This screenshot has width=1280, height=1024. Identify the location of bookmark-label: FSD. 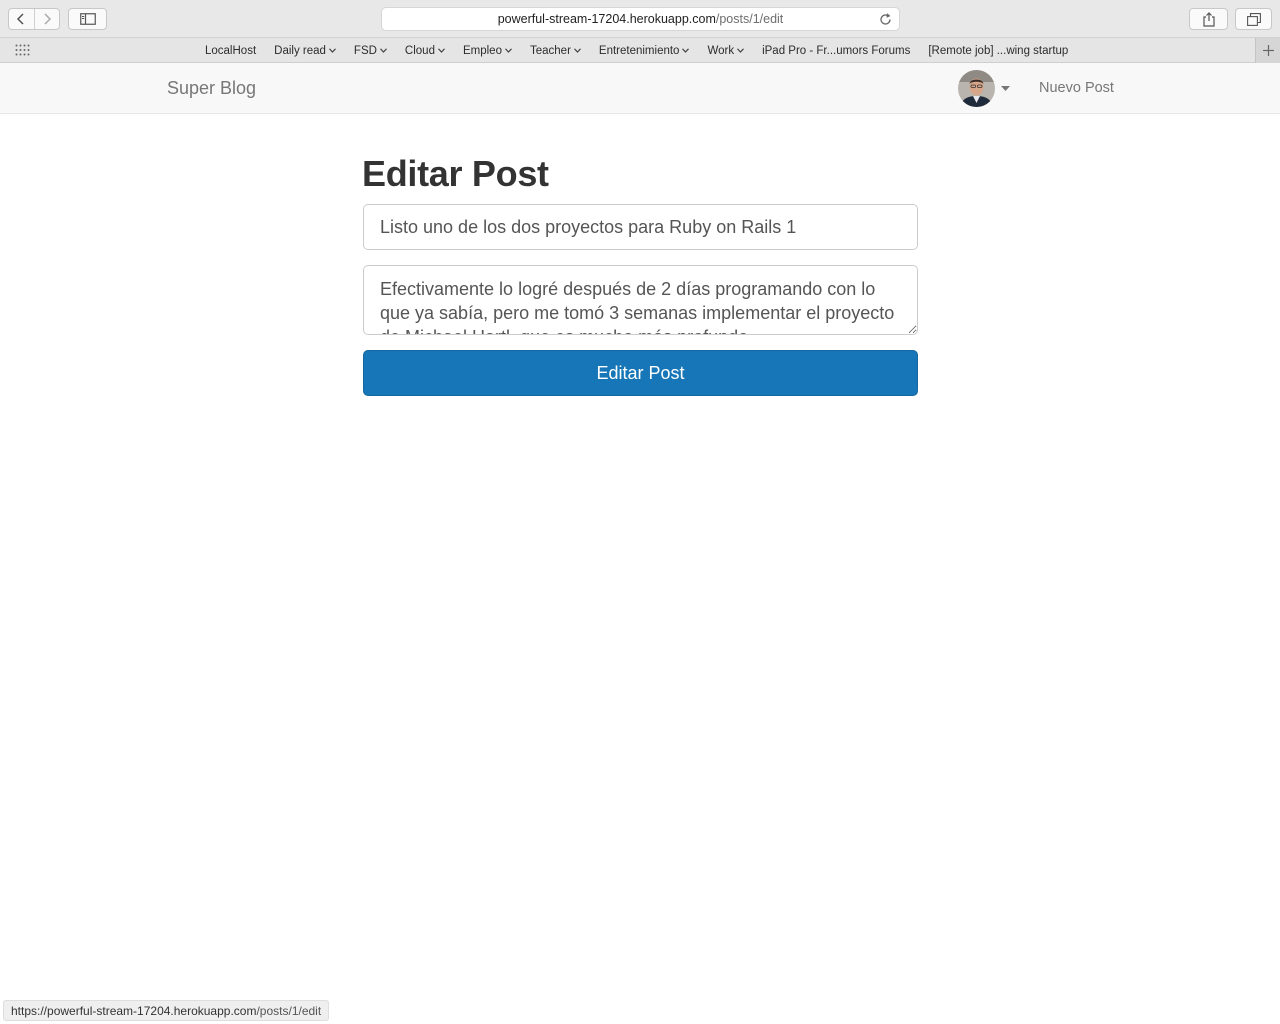
(365, 50).